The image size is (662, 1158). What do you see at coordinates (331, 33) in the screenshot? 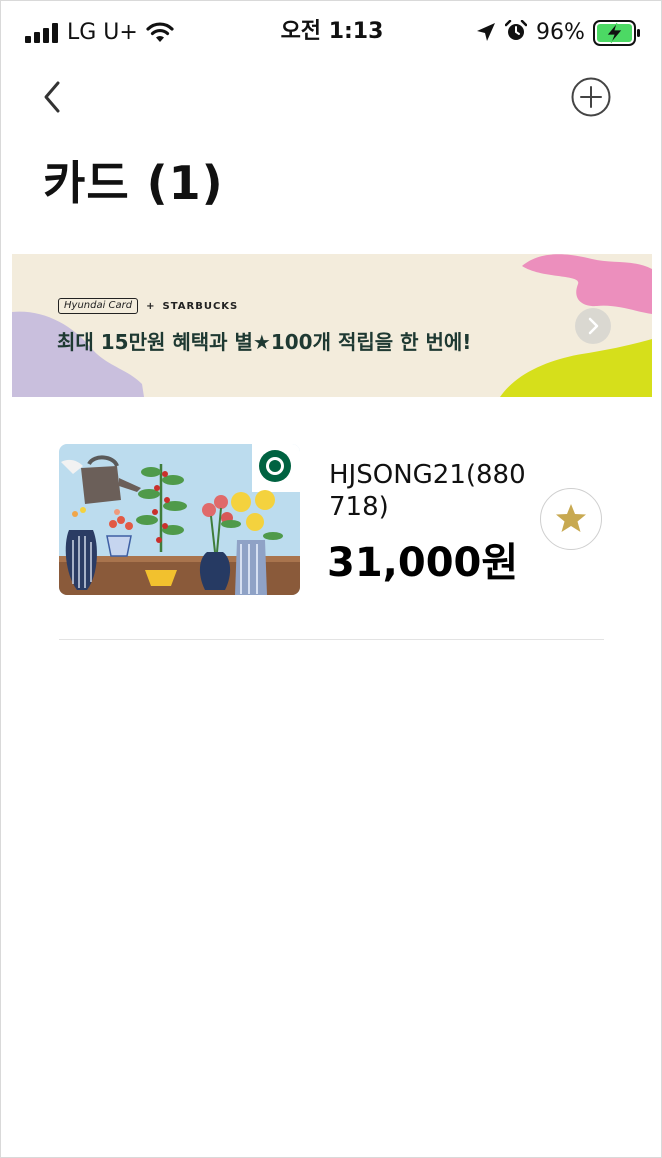
I see `status-bar: LG U+ 오전 1:13 96%` at bounding box center [331, 33].